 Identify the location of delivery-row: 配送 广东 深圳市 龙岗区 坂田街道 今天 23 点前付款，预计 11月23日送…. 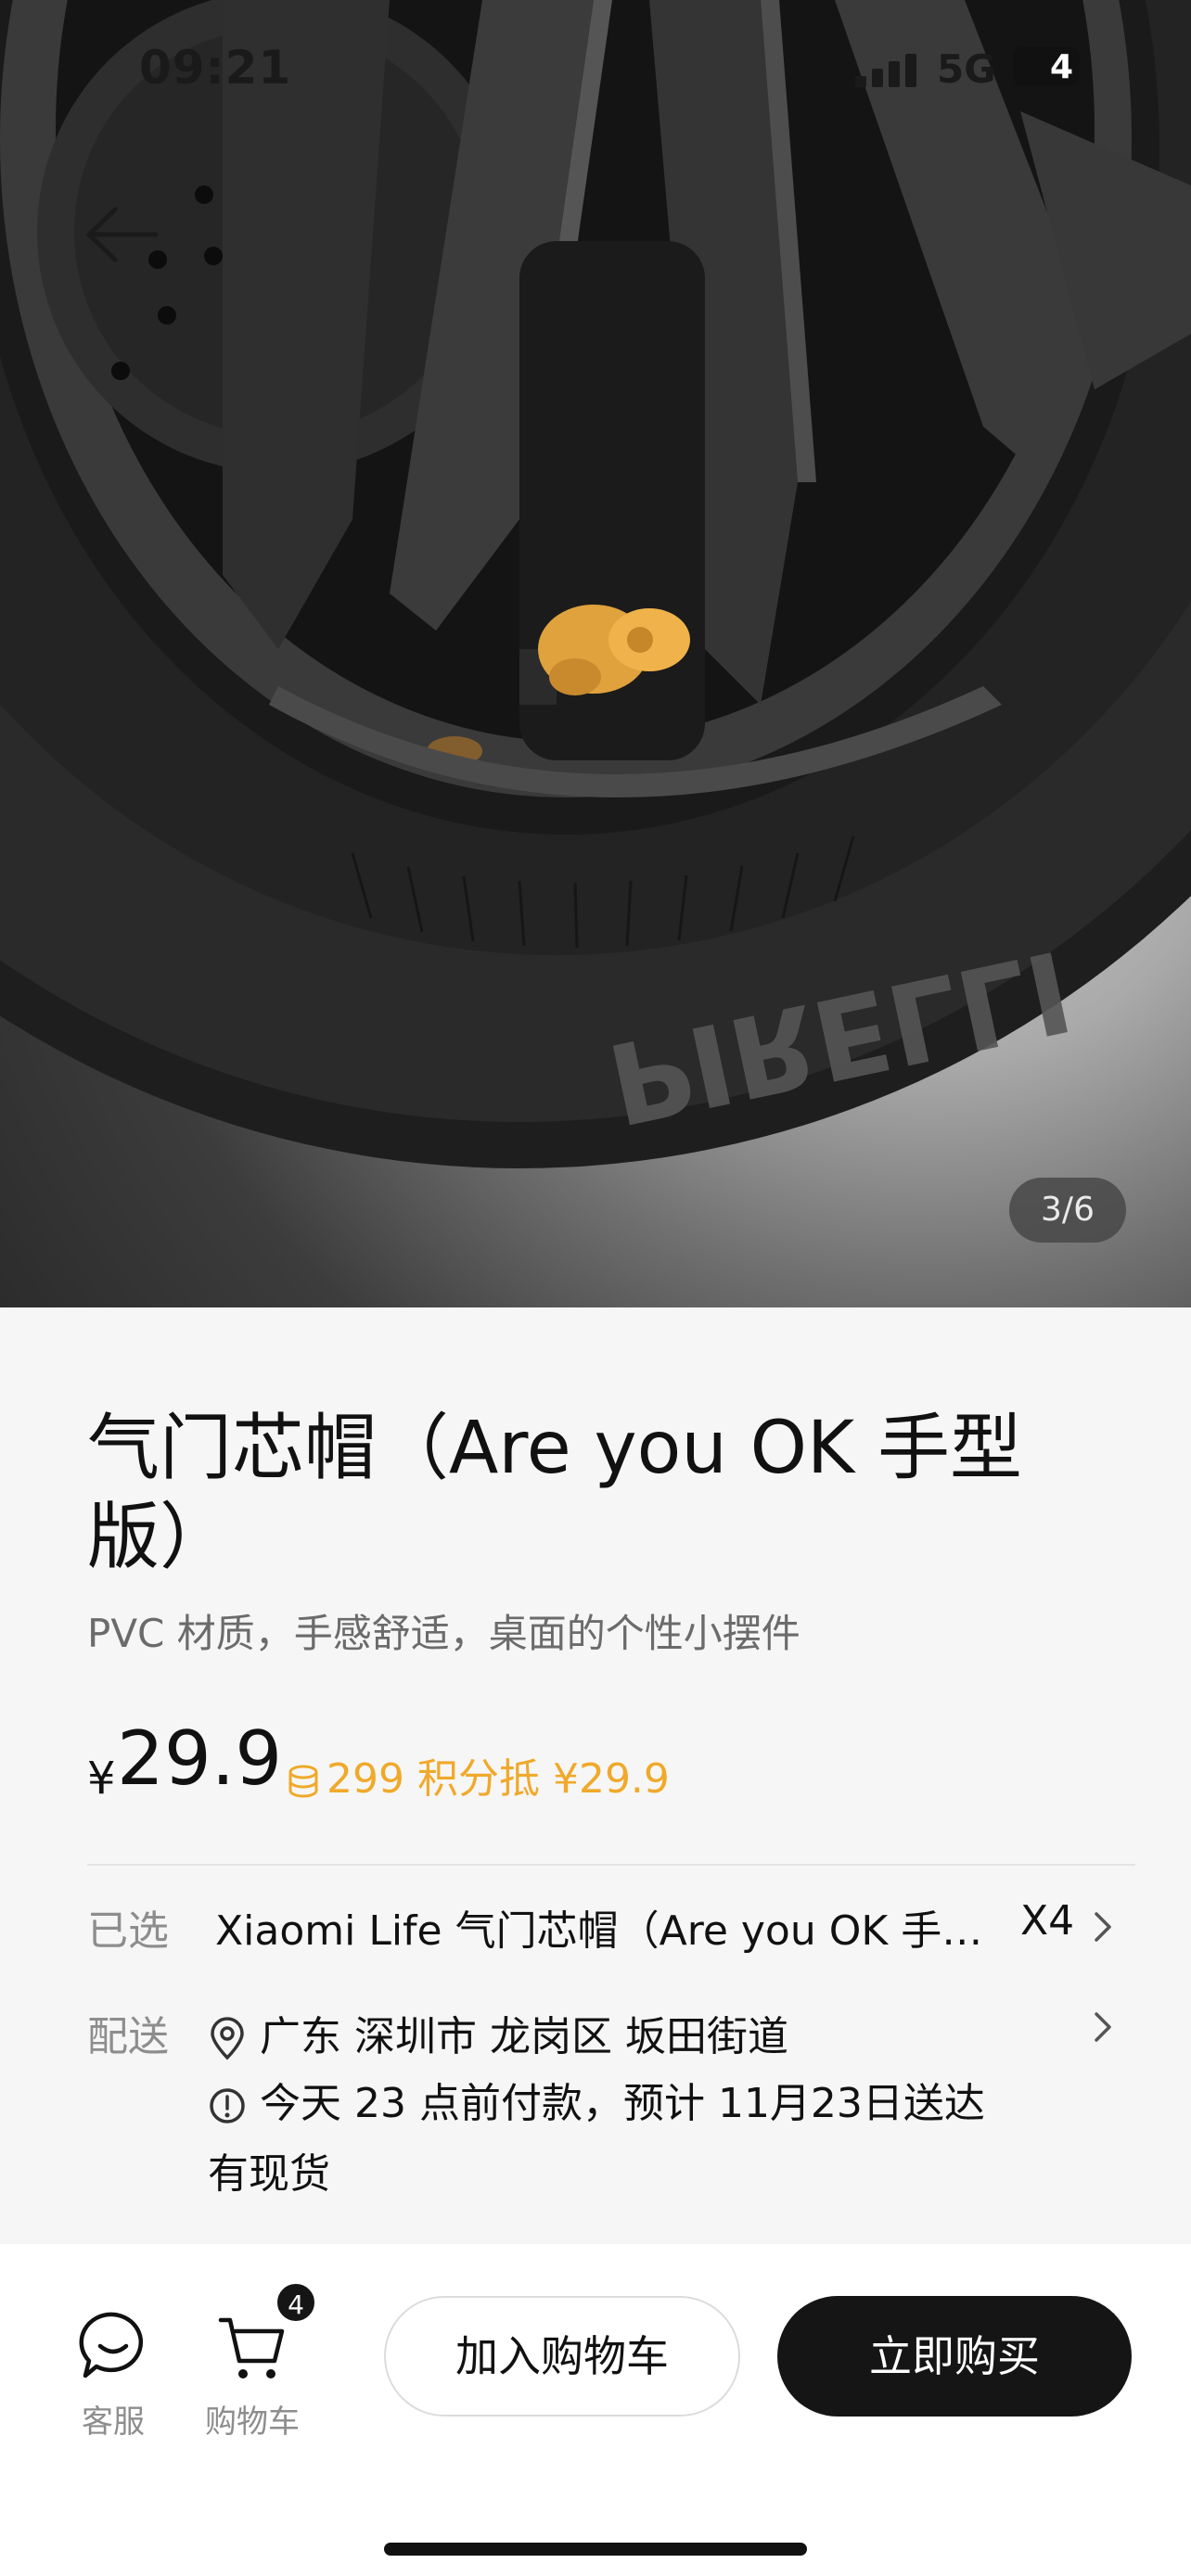
(611, 2110).